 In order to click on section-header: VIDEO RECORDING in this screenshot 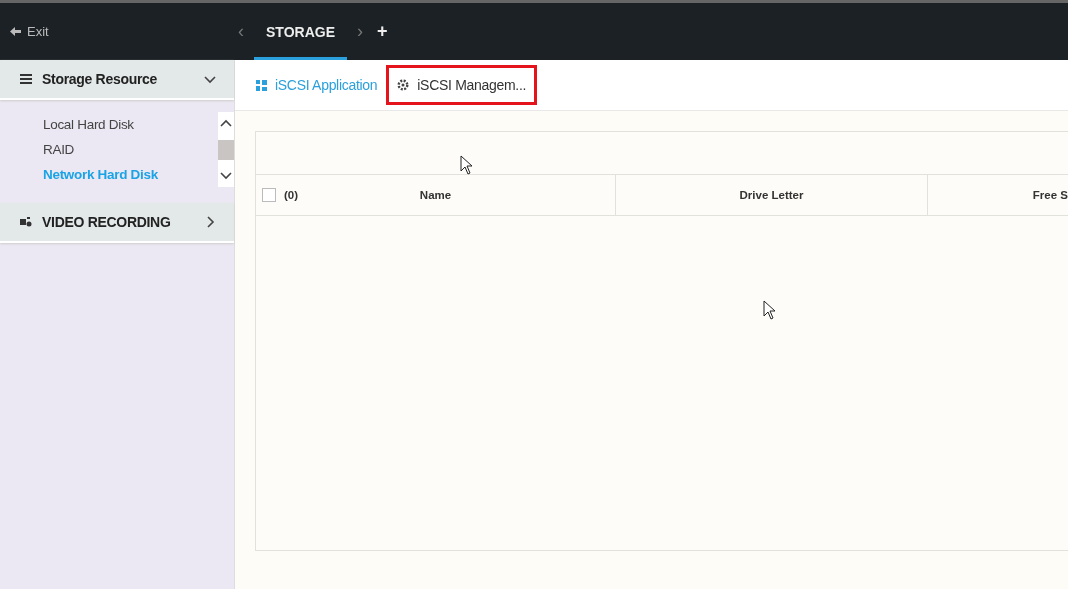, I will do `click(117, 223)`.